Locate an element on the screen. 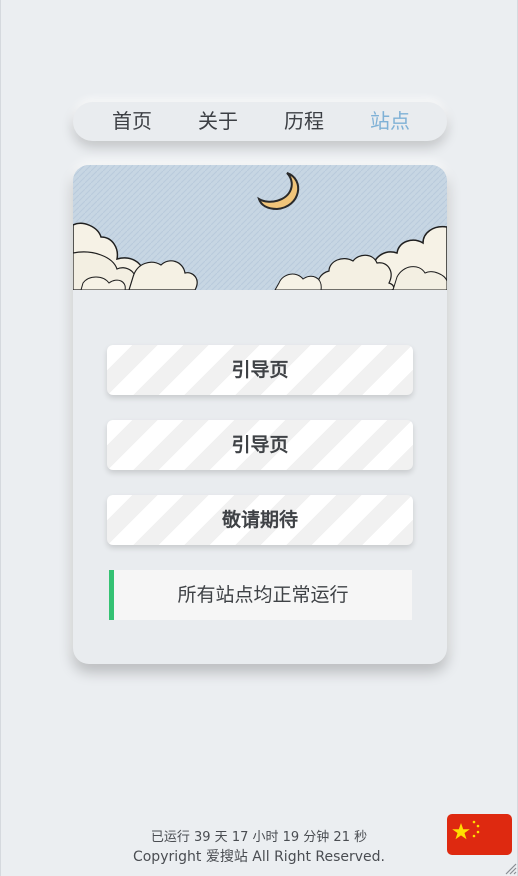 This screenshot has width=518, height=876. moon-clouds-banner is located at coordinates (260, 227).